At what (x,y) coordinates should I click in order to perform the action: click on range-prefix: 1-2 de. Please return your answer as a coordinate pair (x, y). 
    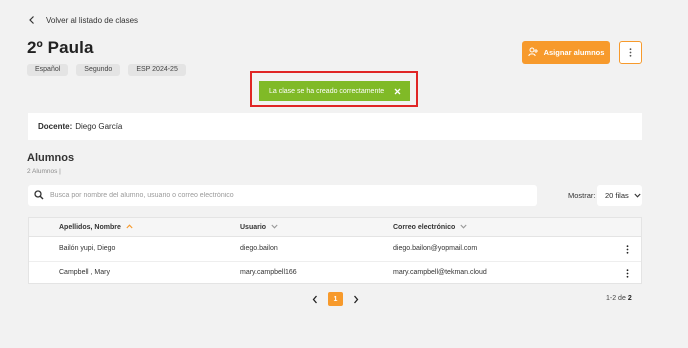
    Looking at the image, I should click on (616, 298).